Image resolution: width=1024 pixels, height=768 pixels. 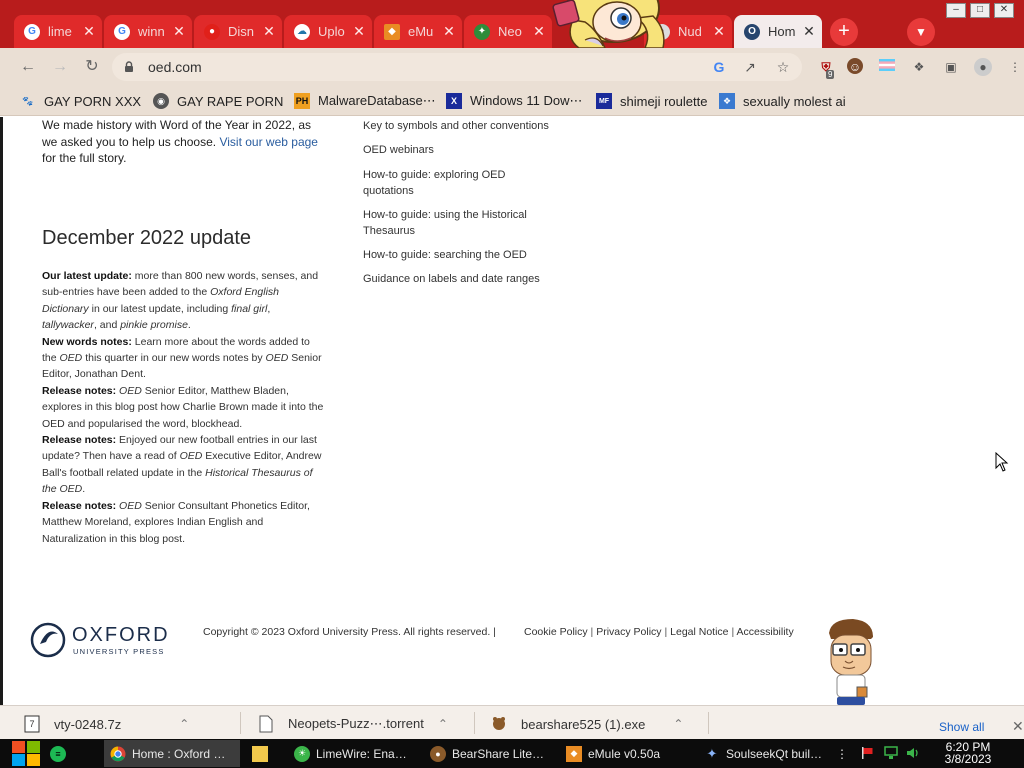 I want to click on back-arrow-icon: ←, so click(x=28, y=67).